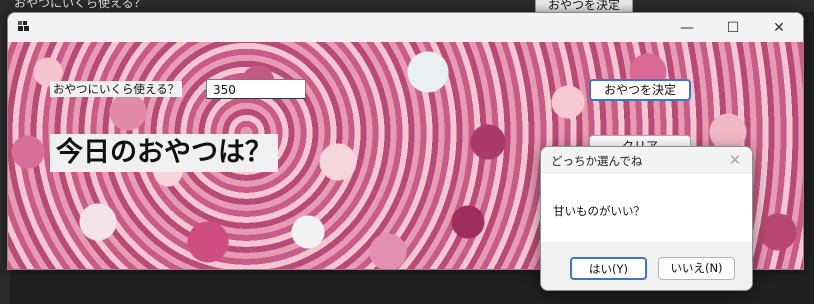 This screenshot has width=814, height=304. What do you see at coordinates (646, 160) in the screenshot?
I see `dialog-title-bar: どっちか選んでね ✕` at bounding box center [646, 160].